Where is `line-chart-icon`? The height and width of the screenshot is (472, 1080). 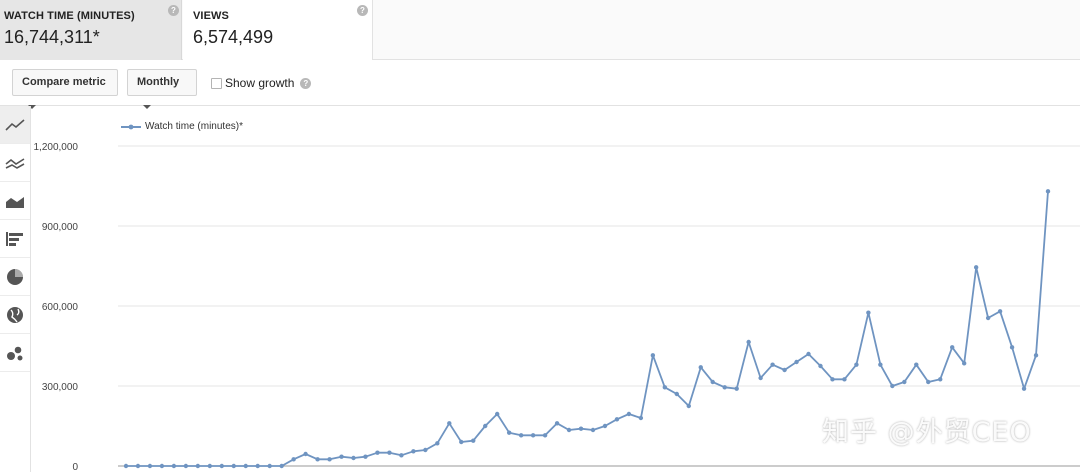 line-chart-icon is located at coordinates (15, 124).